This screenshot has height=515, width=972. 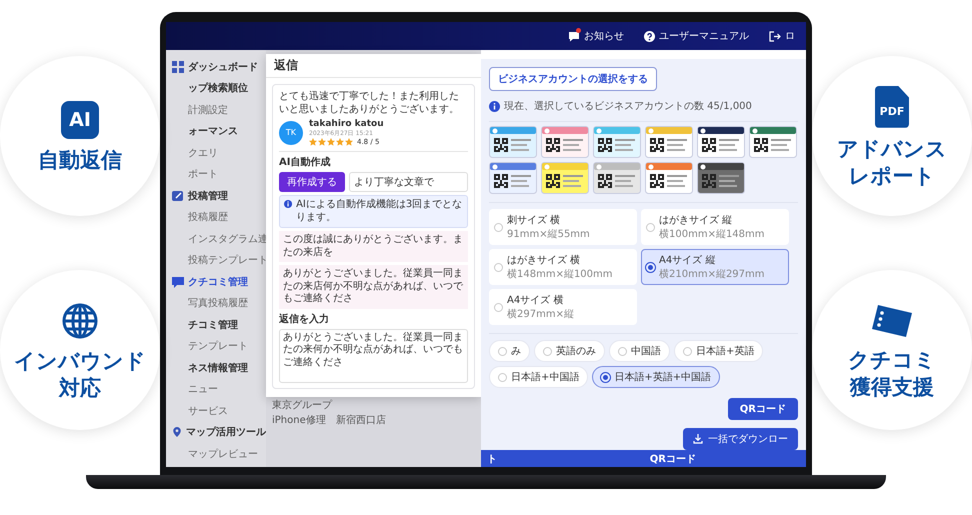 What do you see at coordinates (696, 36) in the screenshot?
I see `topbar-button: ユーザーマニュアル` at bounding box center [696, 36].